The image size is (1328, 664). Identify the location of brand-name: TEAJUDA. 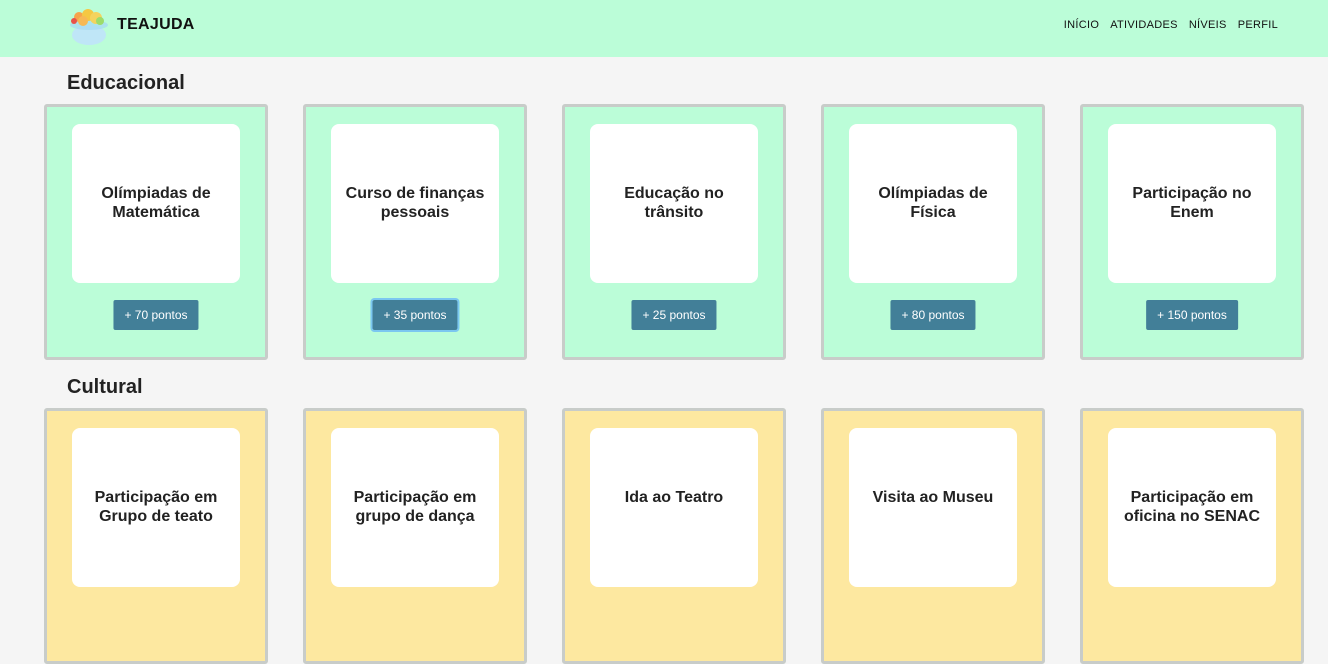
(156, 25).